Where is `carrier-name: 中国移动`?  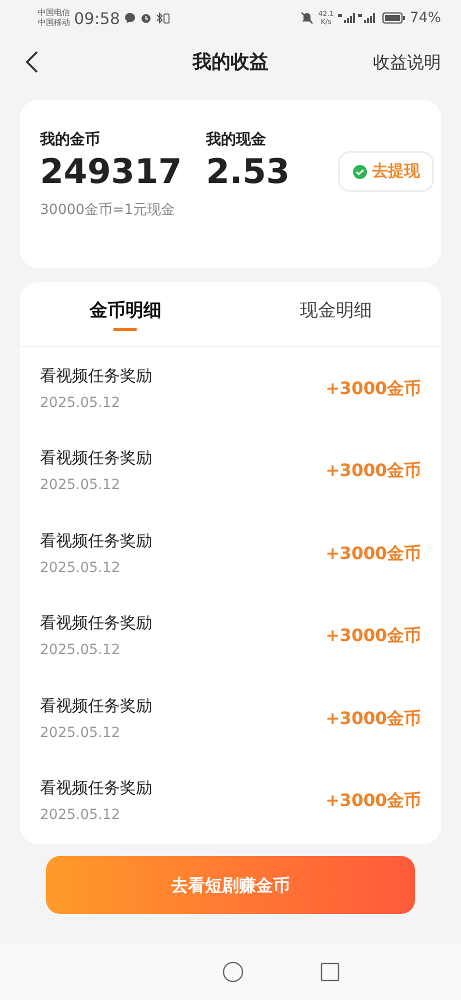 carrier-name: 中国移动 is located at coordinates (54, 23).